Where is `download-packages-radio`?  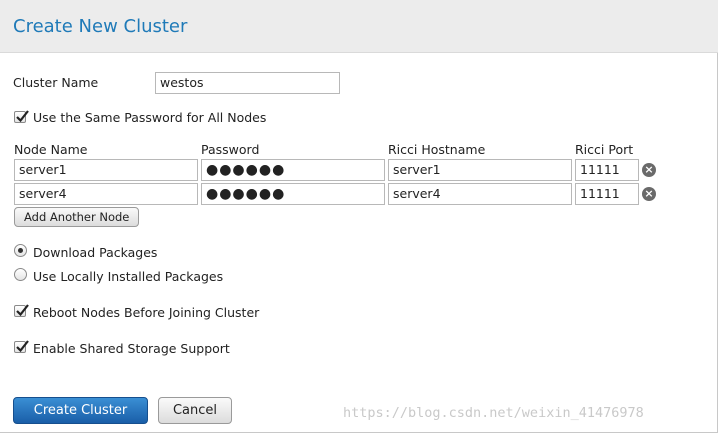
download-packages-radio is located at coordinates (20, 250).